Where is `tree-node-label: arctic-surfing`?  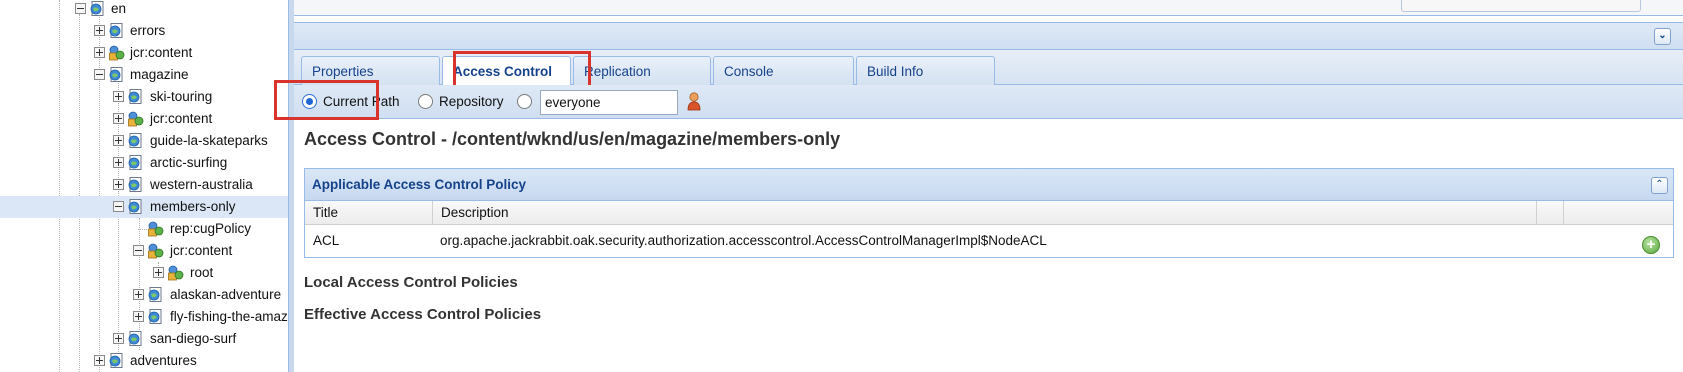
tree-node-label: arctic-surfing is located at coordinates (189, 162).